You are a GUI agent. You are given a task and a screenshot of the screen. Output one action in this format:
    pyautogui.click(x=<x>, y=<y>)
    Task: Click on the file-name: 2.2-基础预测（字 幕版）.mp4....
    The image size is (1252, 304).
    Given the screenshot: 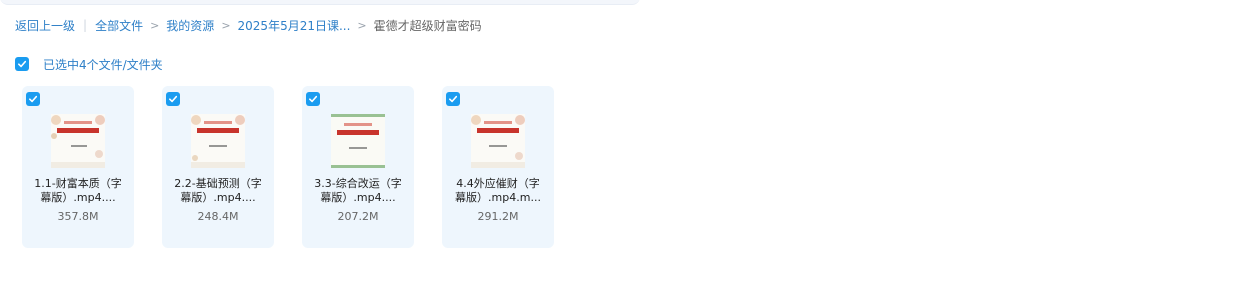 What is the action you would take?
    pyautogui.click(x=218, y=191)
    